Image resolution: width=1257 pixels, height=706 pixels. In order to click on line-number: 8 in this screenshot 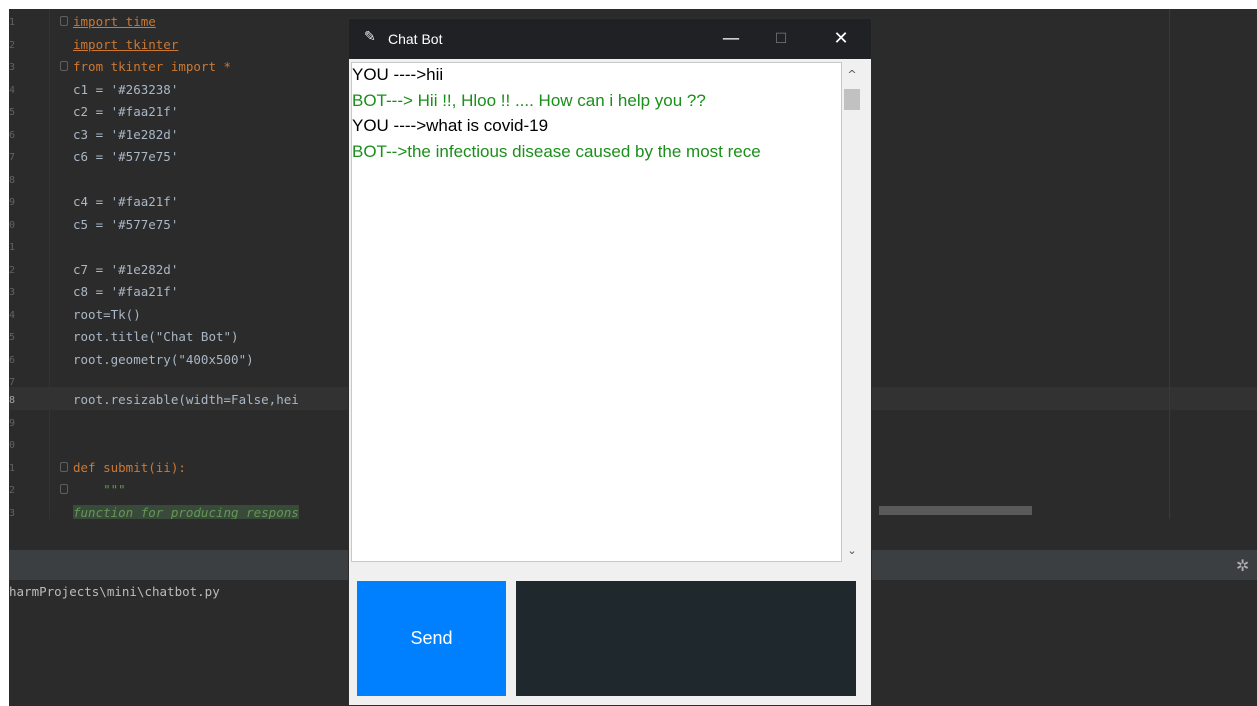, I will do `click(12, 180)`.